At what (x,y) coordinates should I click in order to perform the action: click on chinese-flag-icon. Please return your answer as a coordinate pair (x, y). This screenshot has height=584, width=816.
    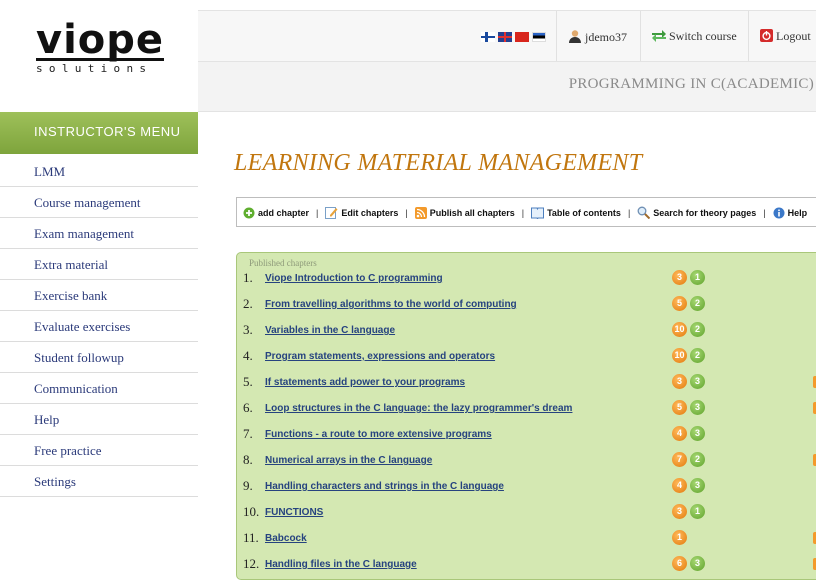
    Looking at the image, I should click on (522, 37).